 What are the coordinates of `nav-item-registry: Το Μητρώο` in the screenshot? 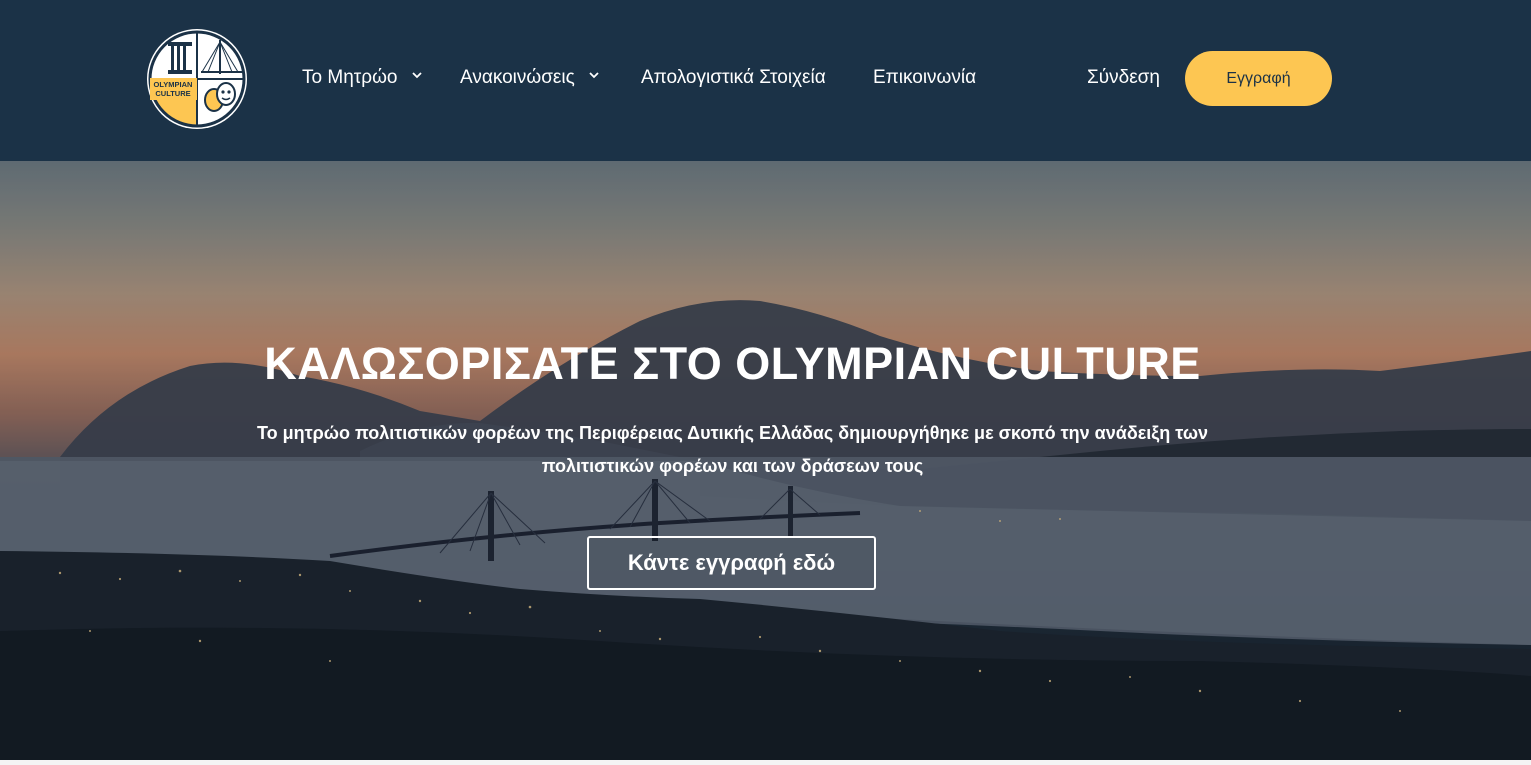 It's located at (362, 78).